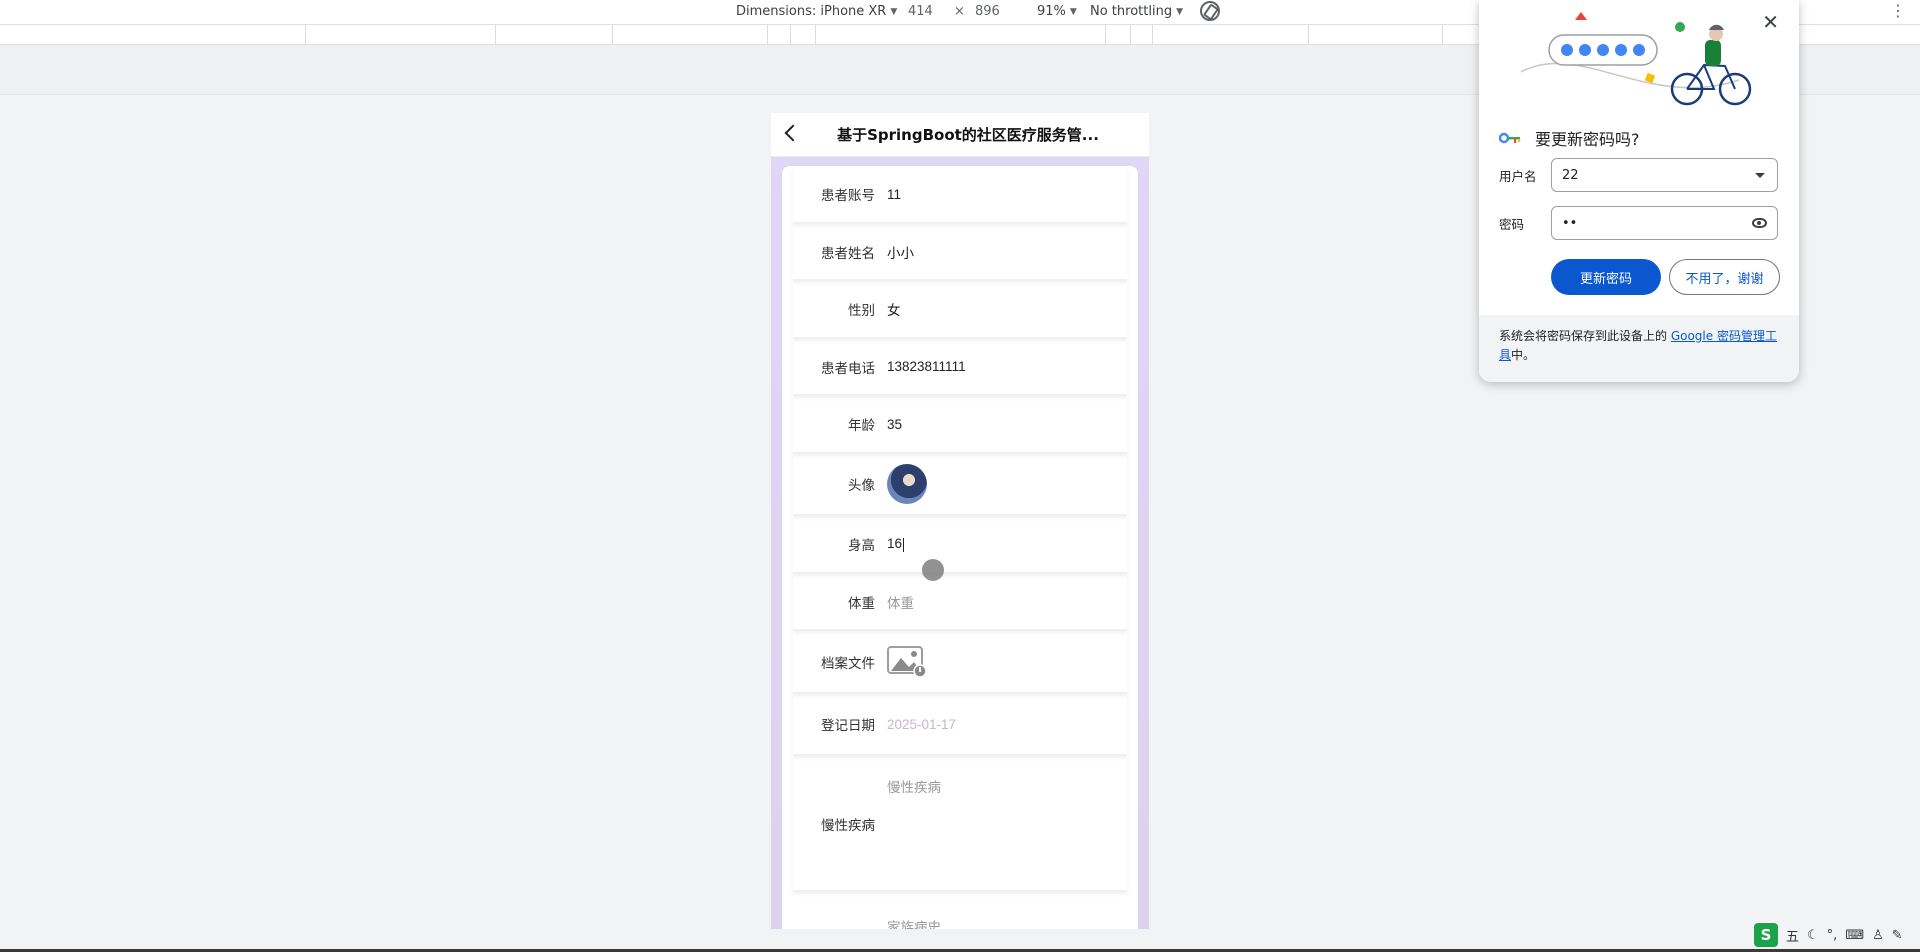  I want to click on form-label: 患者账号, so click(848, 196).